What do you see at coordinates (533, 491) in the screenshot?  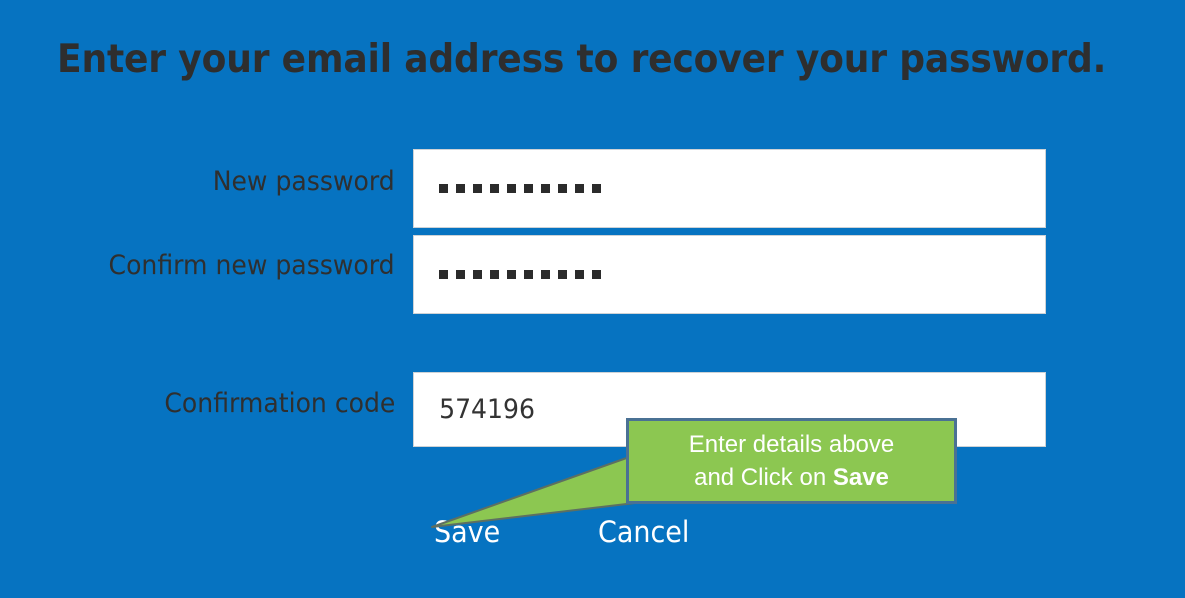 I see `callout-pointer-icon` at bounding box center [533, 491].